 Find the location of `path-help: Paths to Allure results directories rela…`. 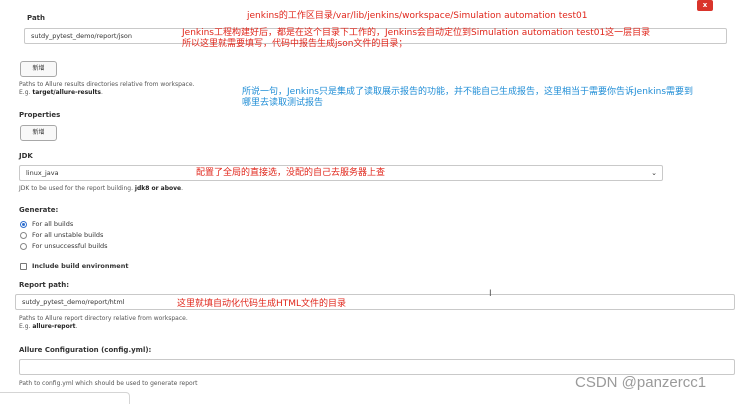

path-help: Paths to Allure results directories rela… is located at coordinates (106, 89).